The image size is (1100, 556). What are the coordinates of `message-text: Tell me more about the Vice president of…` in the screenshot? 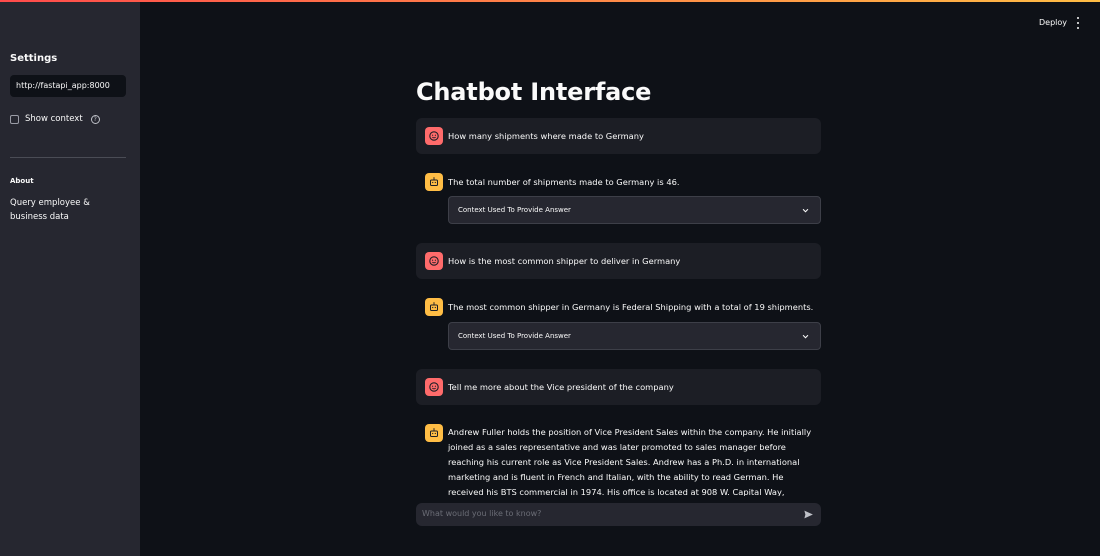 It's located at (561, 387).